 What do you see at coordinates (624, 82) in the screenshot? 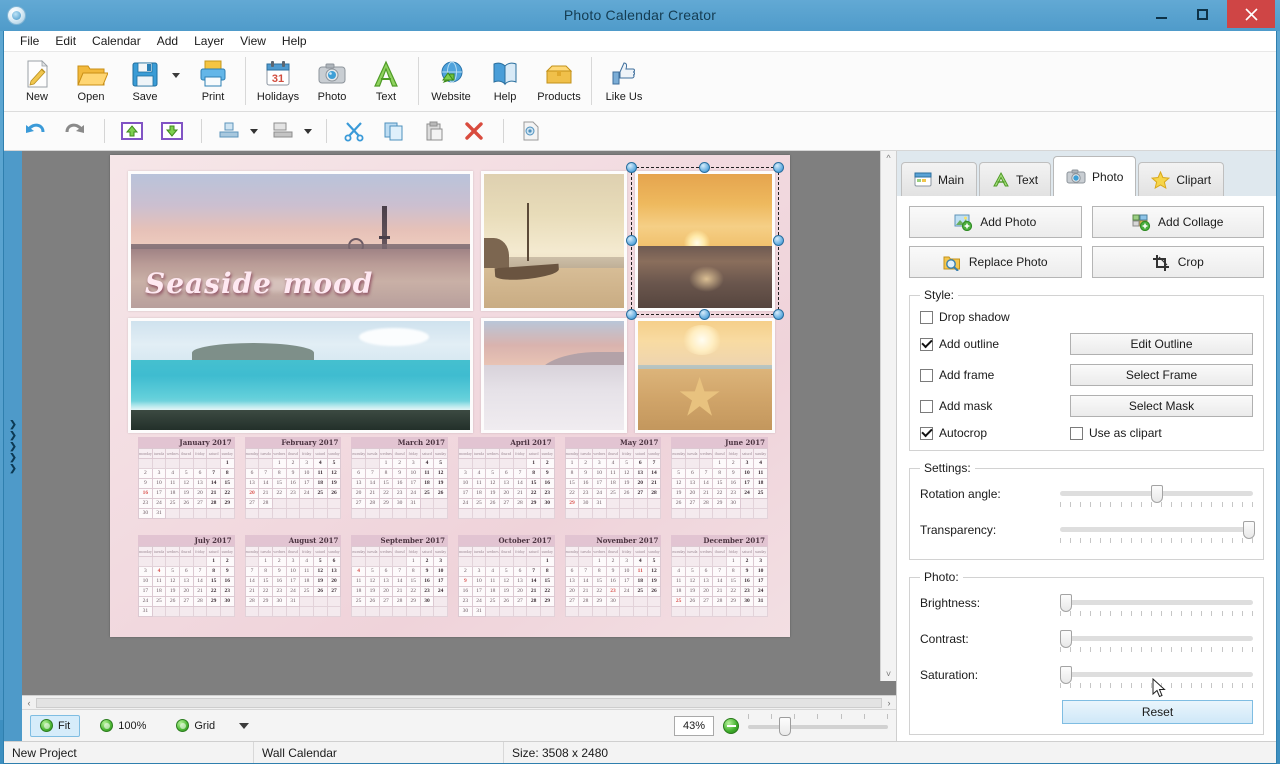
I see `toolbar-likeus-button: Like Us` at bounding box center [624, 82].